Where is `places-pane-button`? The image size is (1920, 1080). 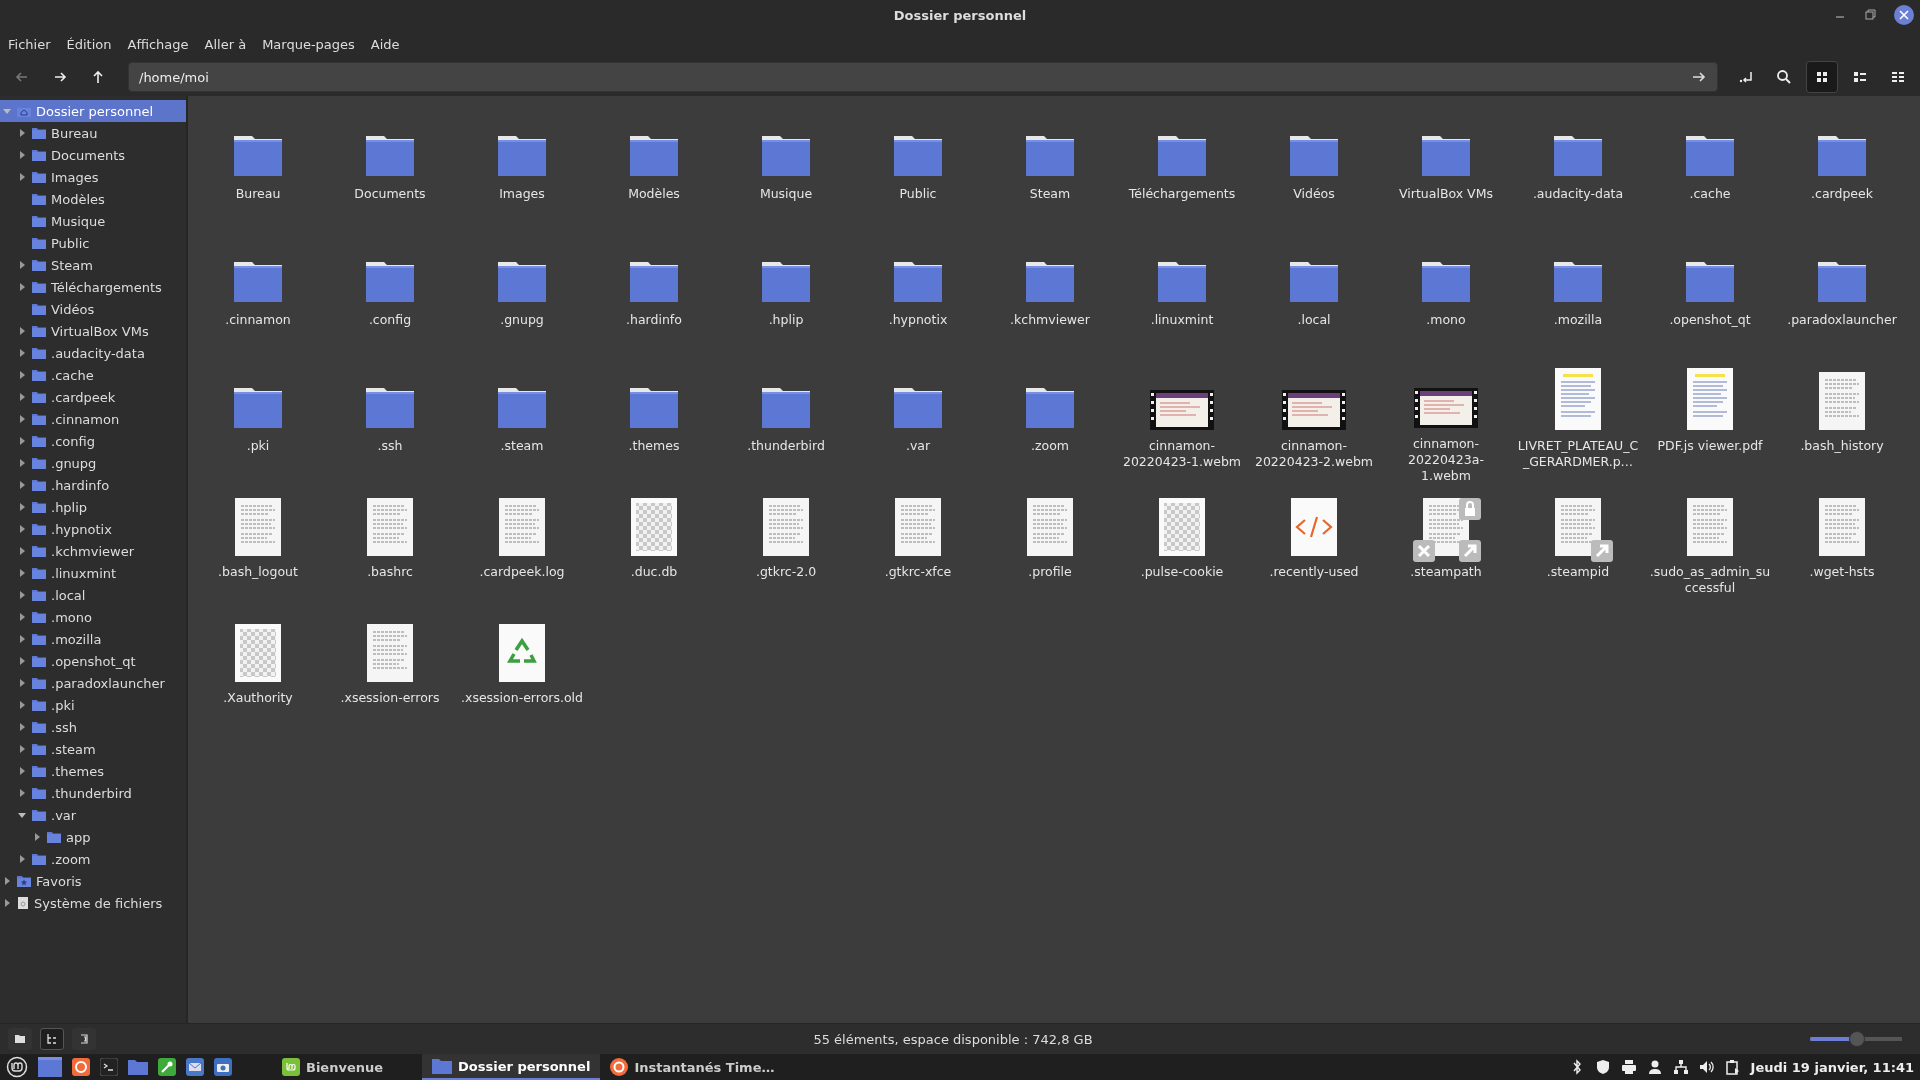
places-pane-button is located at coordinates (20, 1039).